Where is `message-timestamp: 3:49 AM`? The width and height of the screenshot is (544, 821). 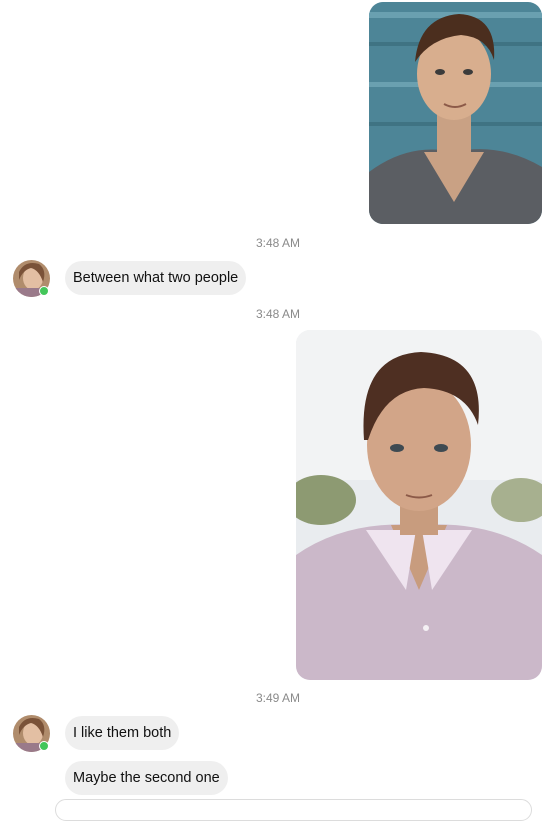
message-timestamp: 3:49 AM is located at coordinates (278, 698).